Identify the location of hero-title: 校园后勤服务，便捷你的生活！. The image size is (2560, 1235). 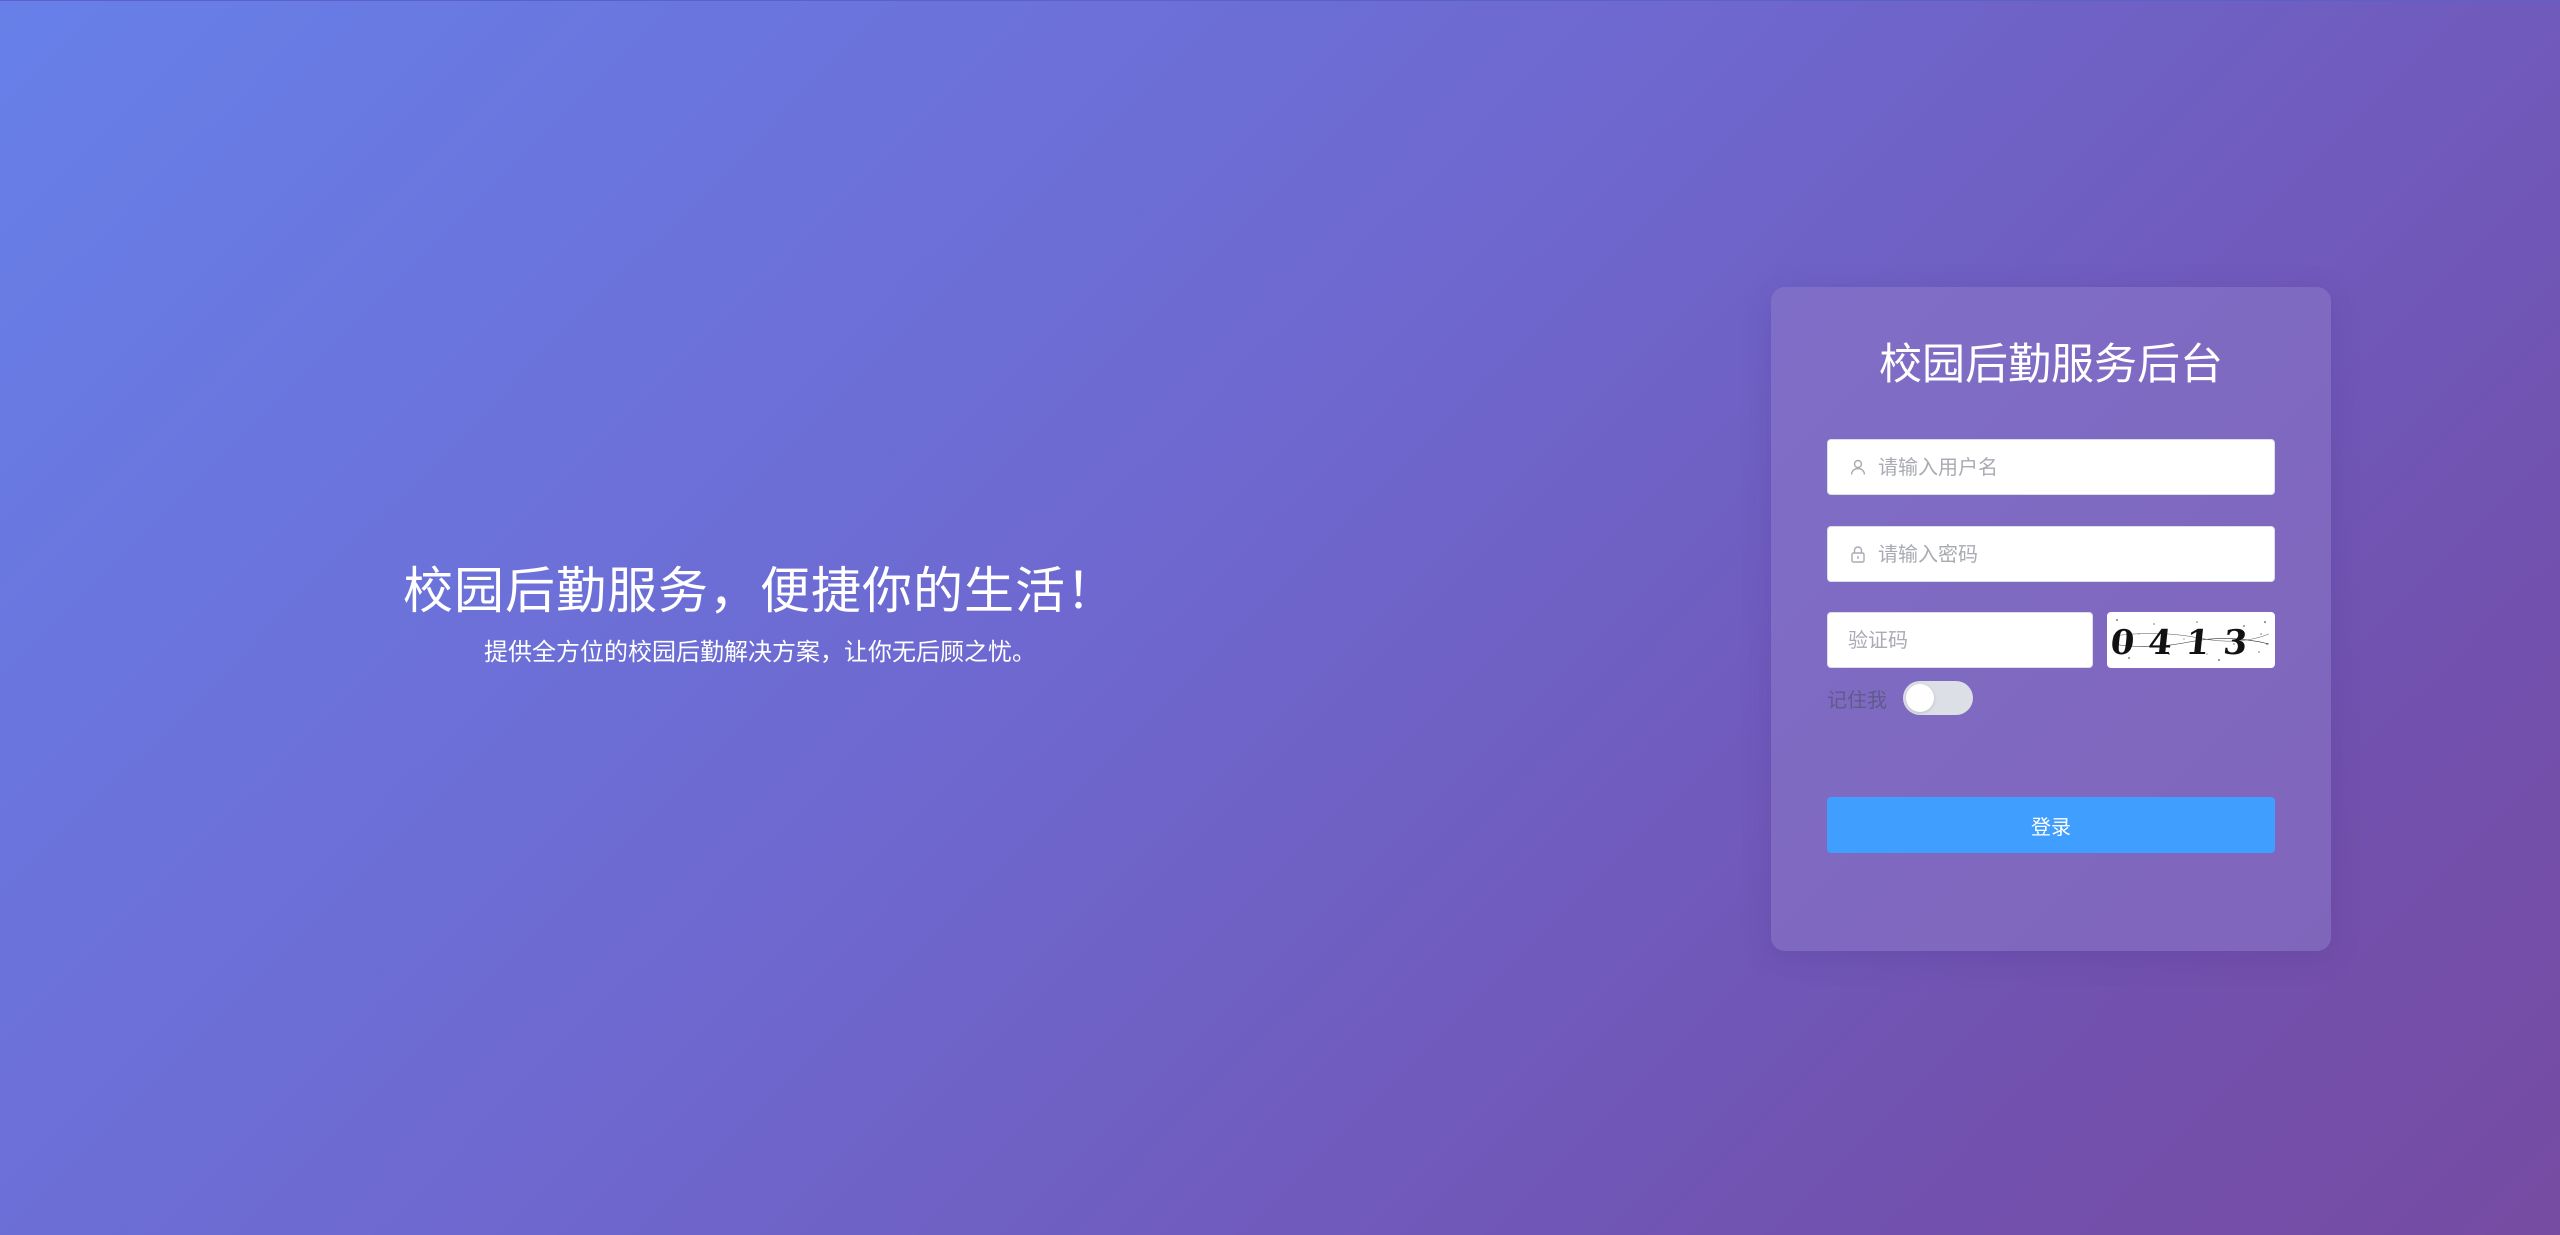
(760, 591).